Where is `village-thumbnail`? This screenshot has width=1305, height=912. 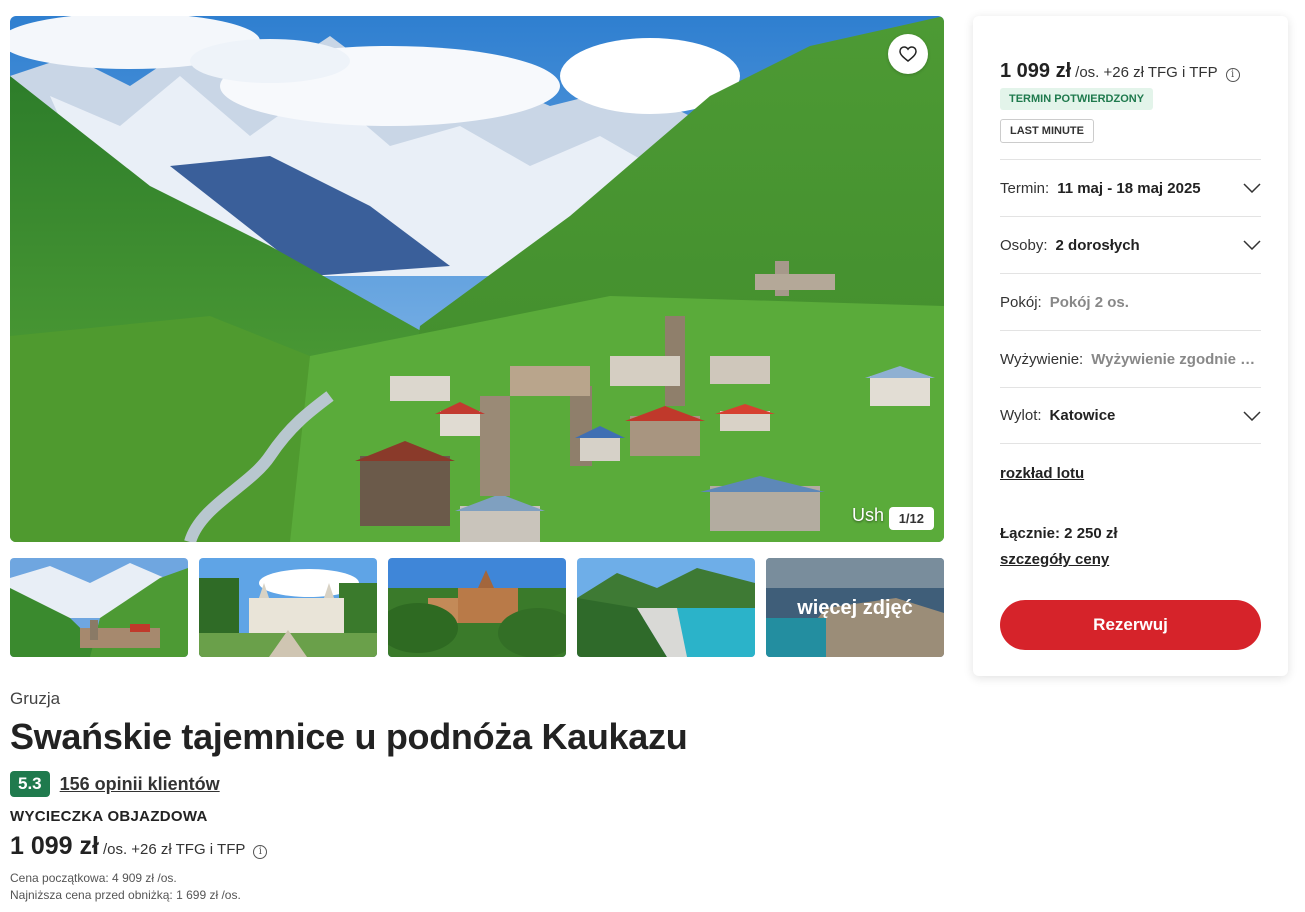 village-thumbnail is located at coordinates (99, 607).